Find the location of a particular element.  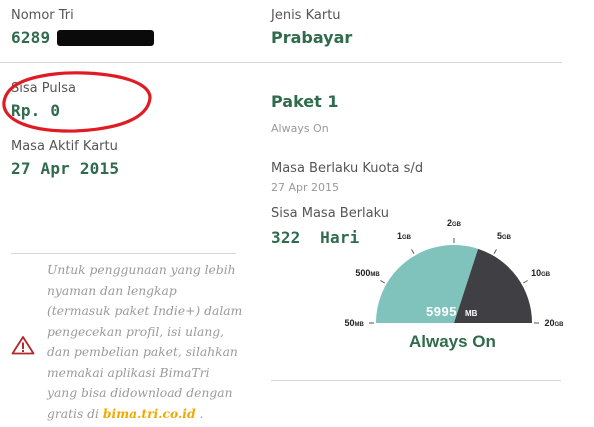

top-divider is located at coordinates (281, 62).